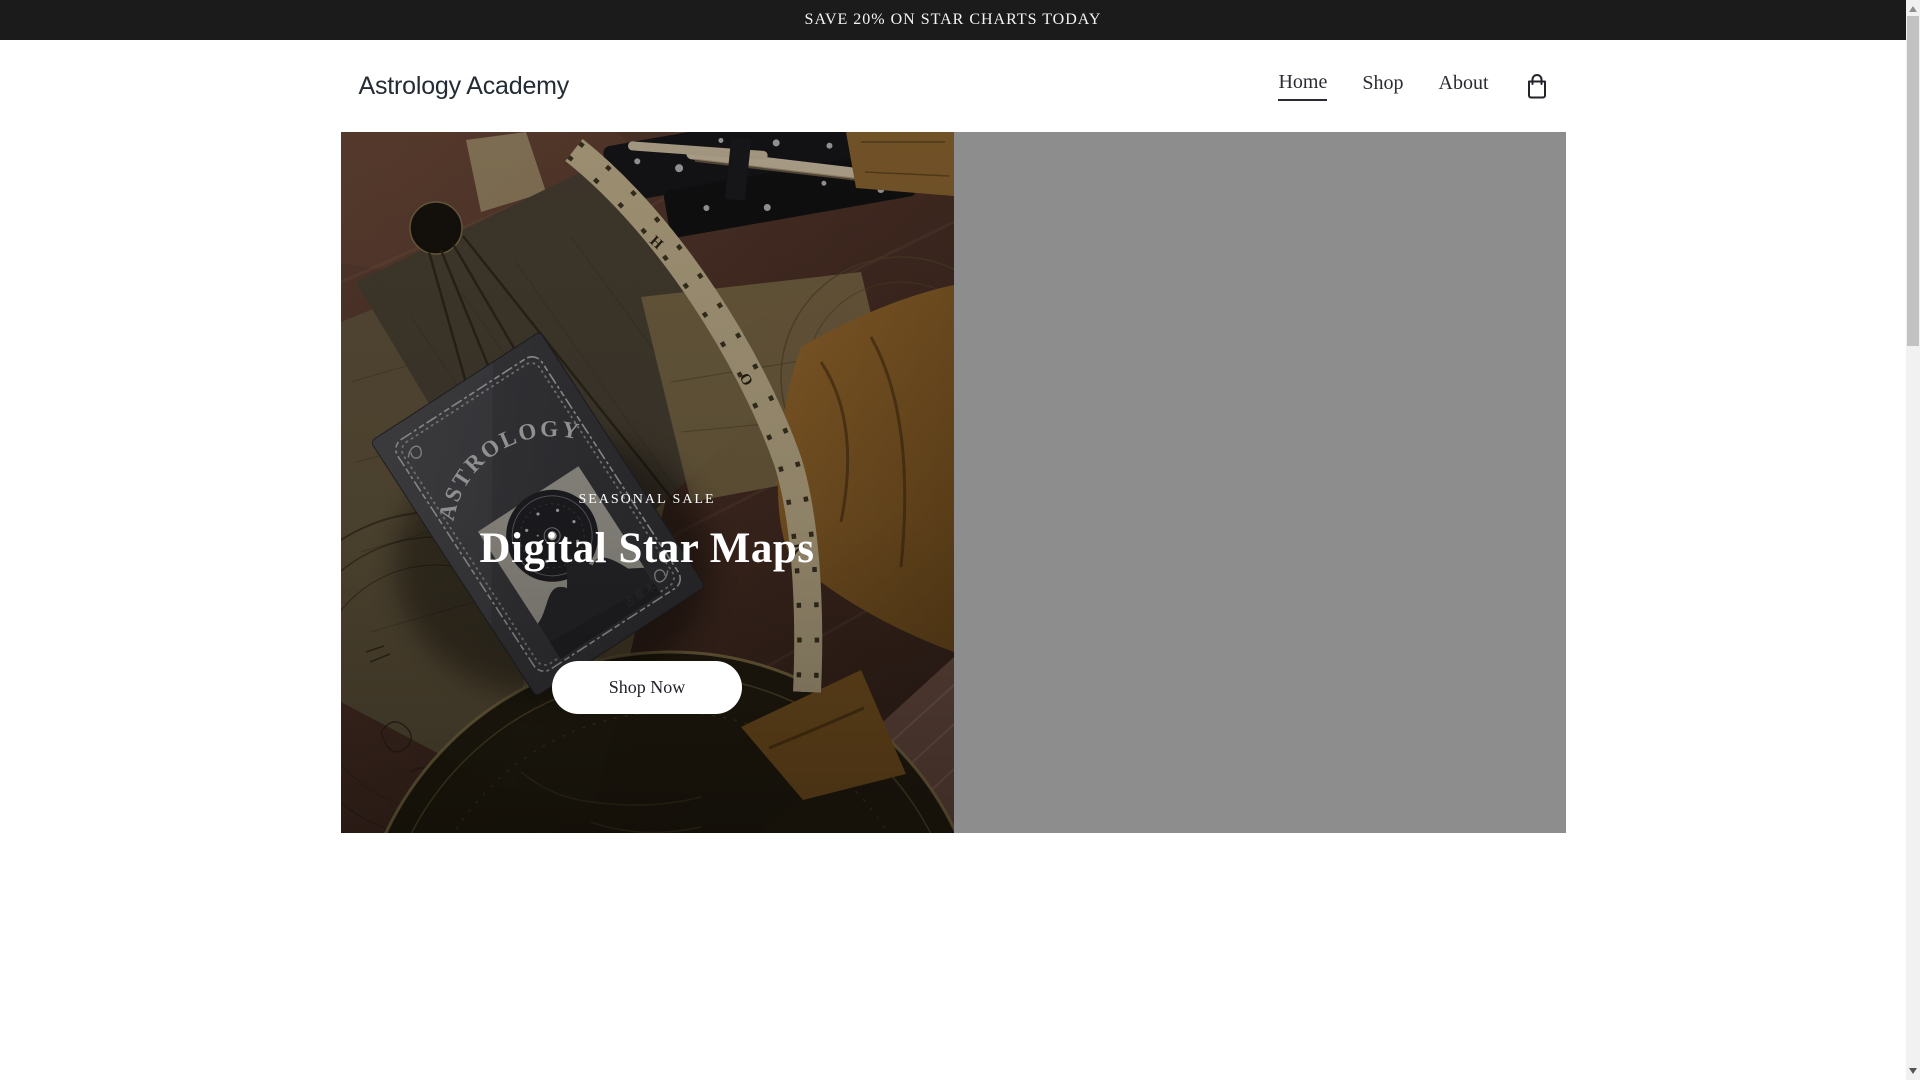  Describe the element at coordinates (464, 86) in the screenshot. I see `site-logo: Astrology Academy` at that location.